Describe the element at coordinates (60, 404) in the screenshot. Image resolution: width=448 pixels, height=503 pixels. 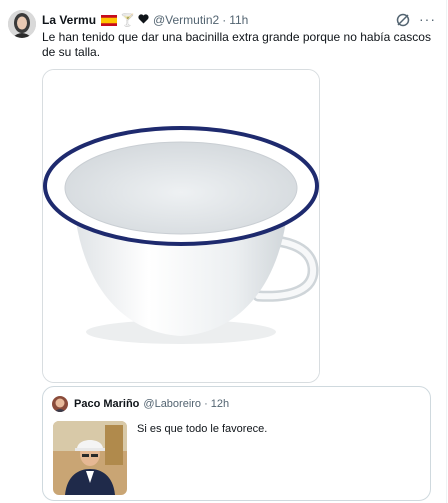
I see `quoted-author-avatar` at that location.